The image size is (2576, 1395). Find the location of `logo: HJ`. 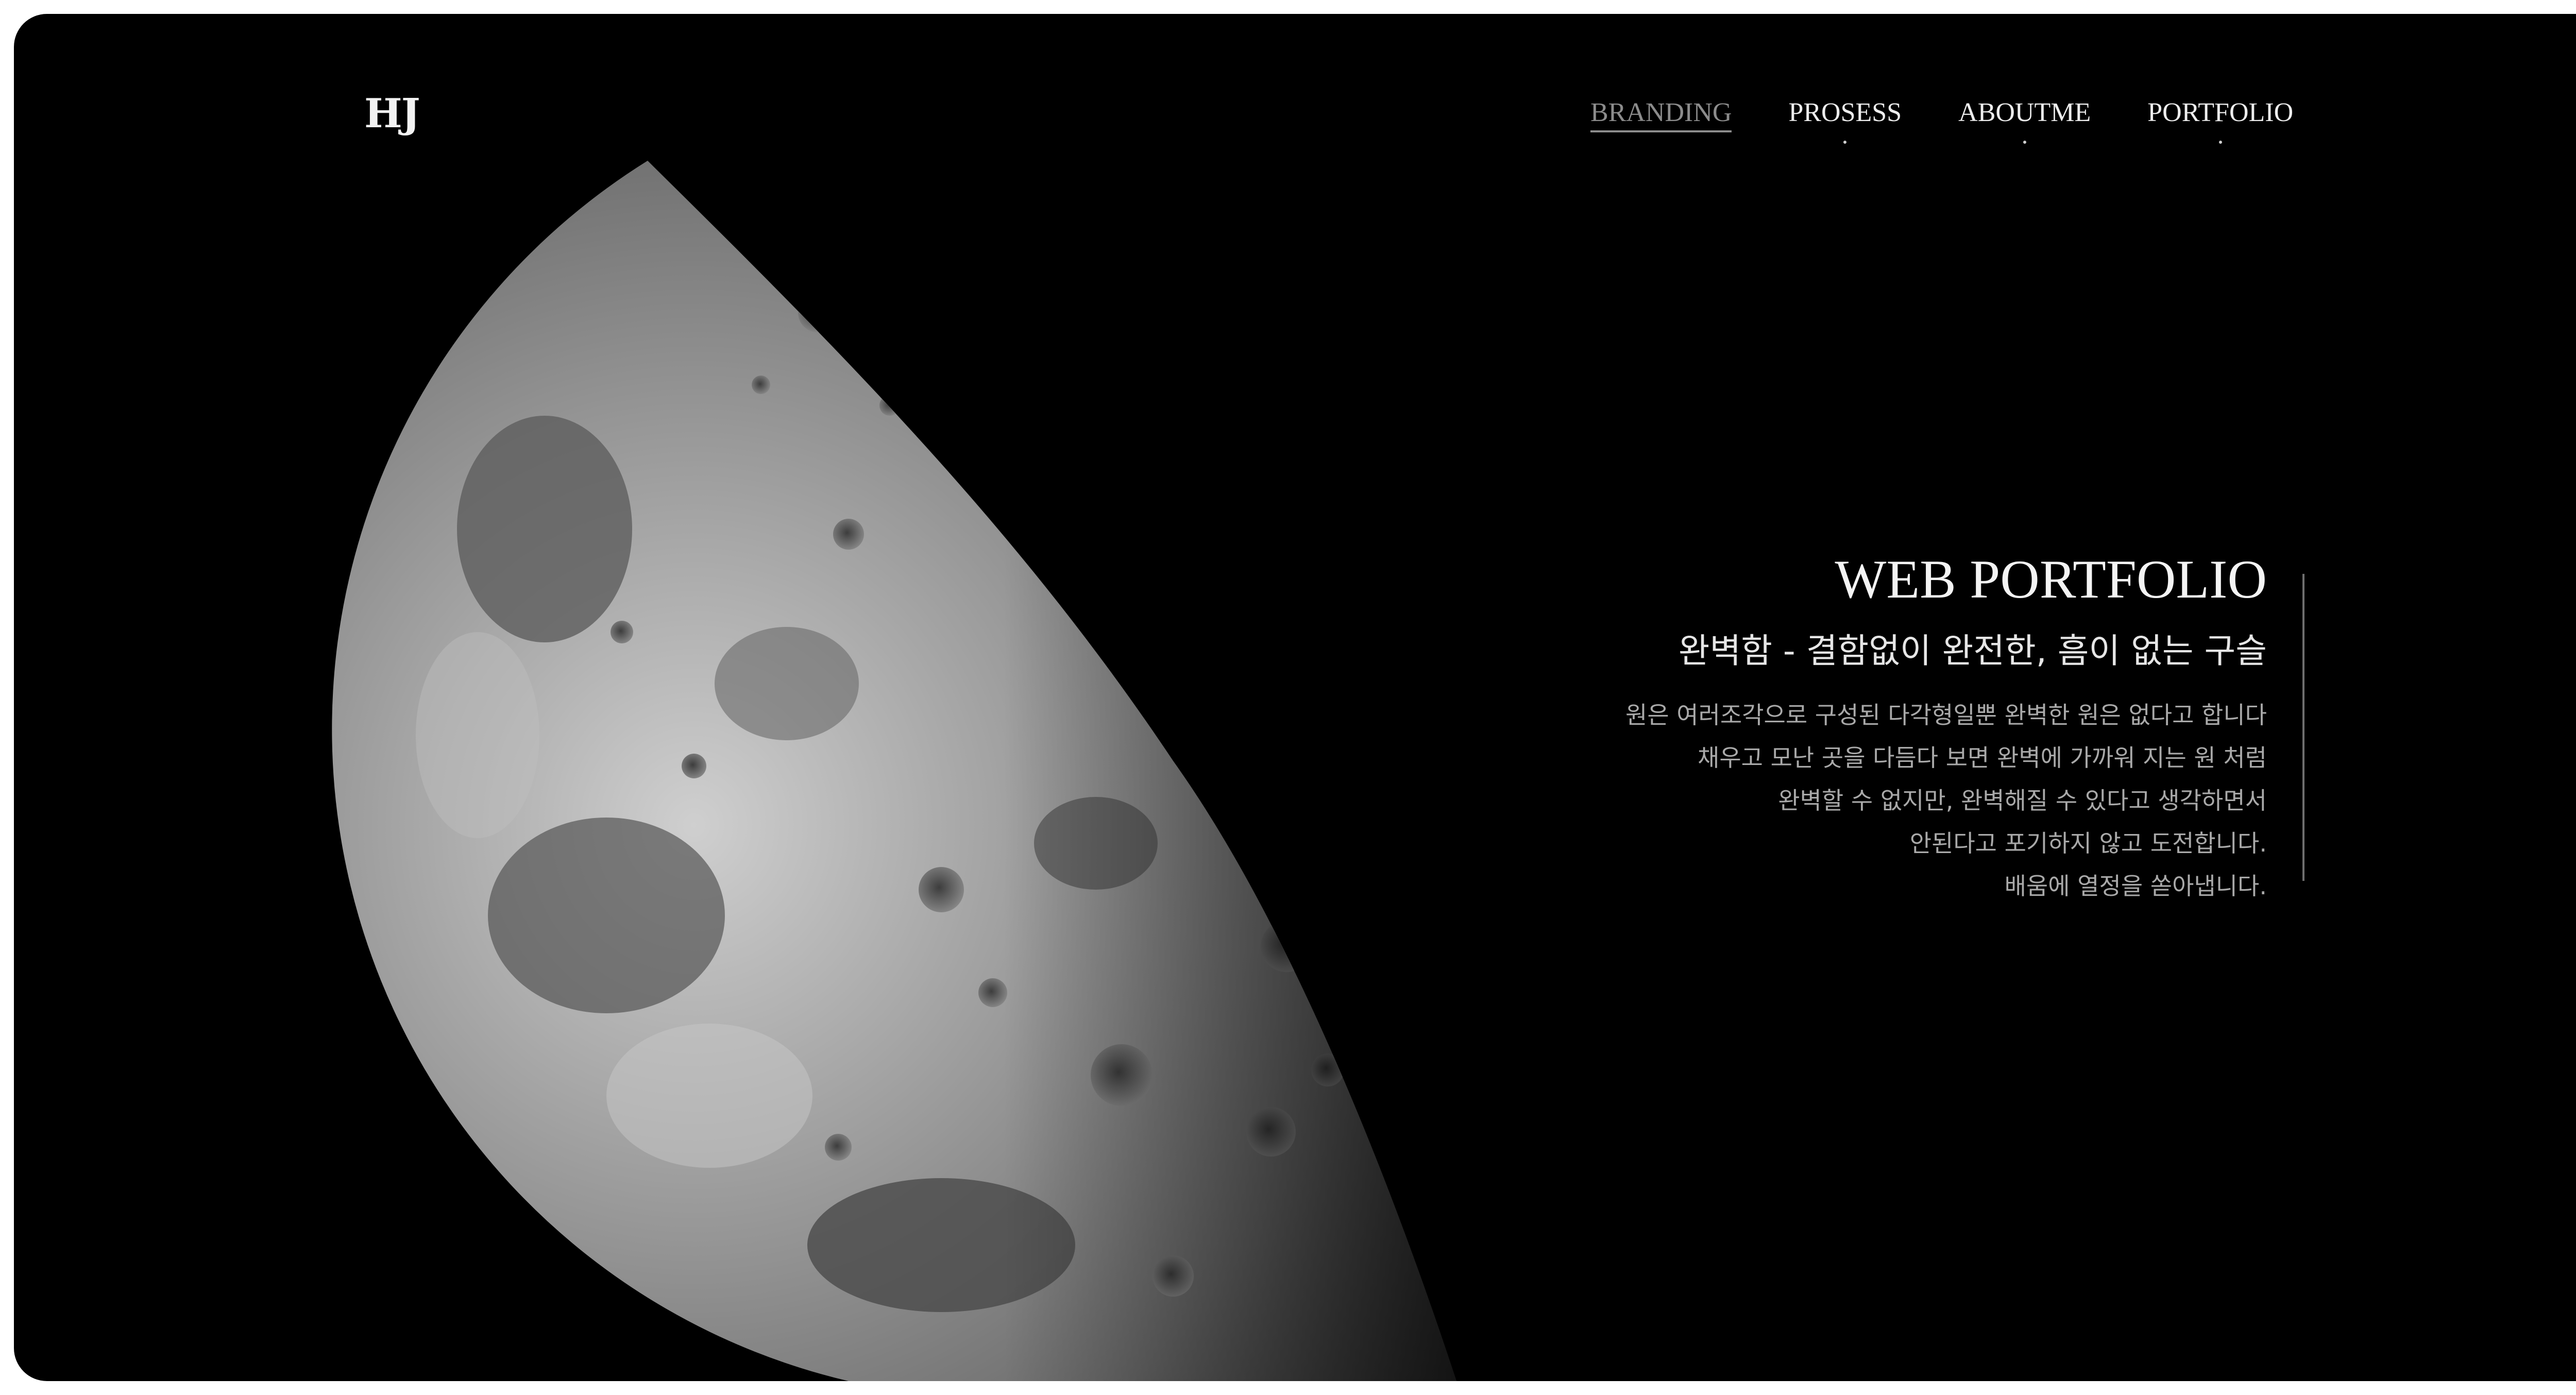

logo: HJ is located at coordinates (392, 113).